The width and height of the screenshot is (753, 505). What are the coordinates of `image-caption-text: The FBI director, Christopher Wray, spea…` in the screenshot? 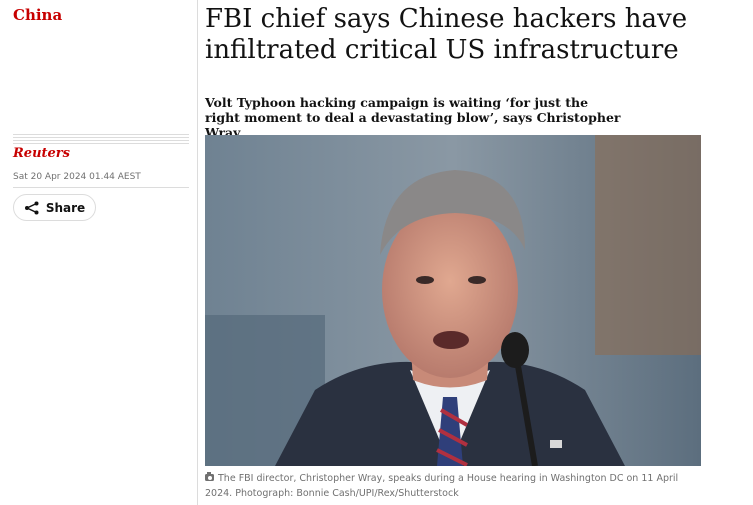 It's located at (442, 486).